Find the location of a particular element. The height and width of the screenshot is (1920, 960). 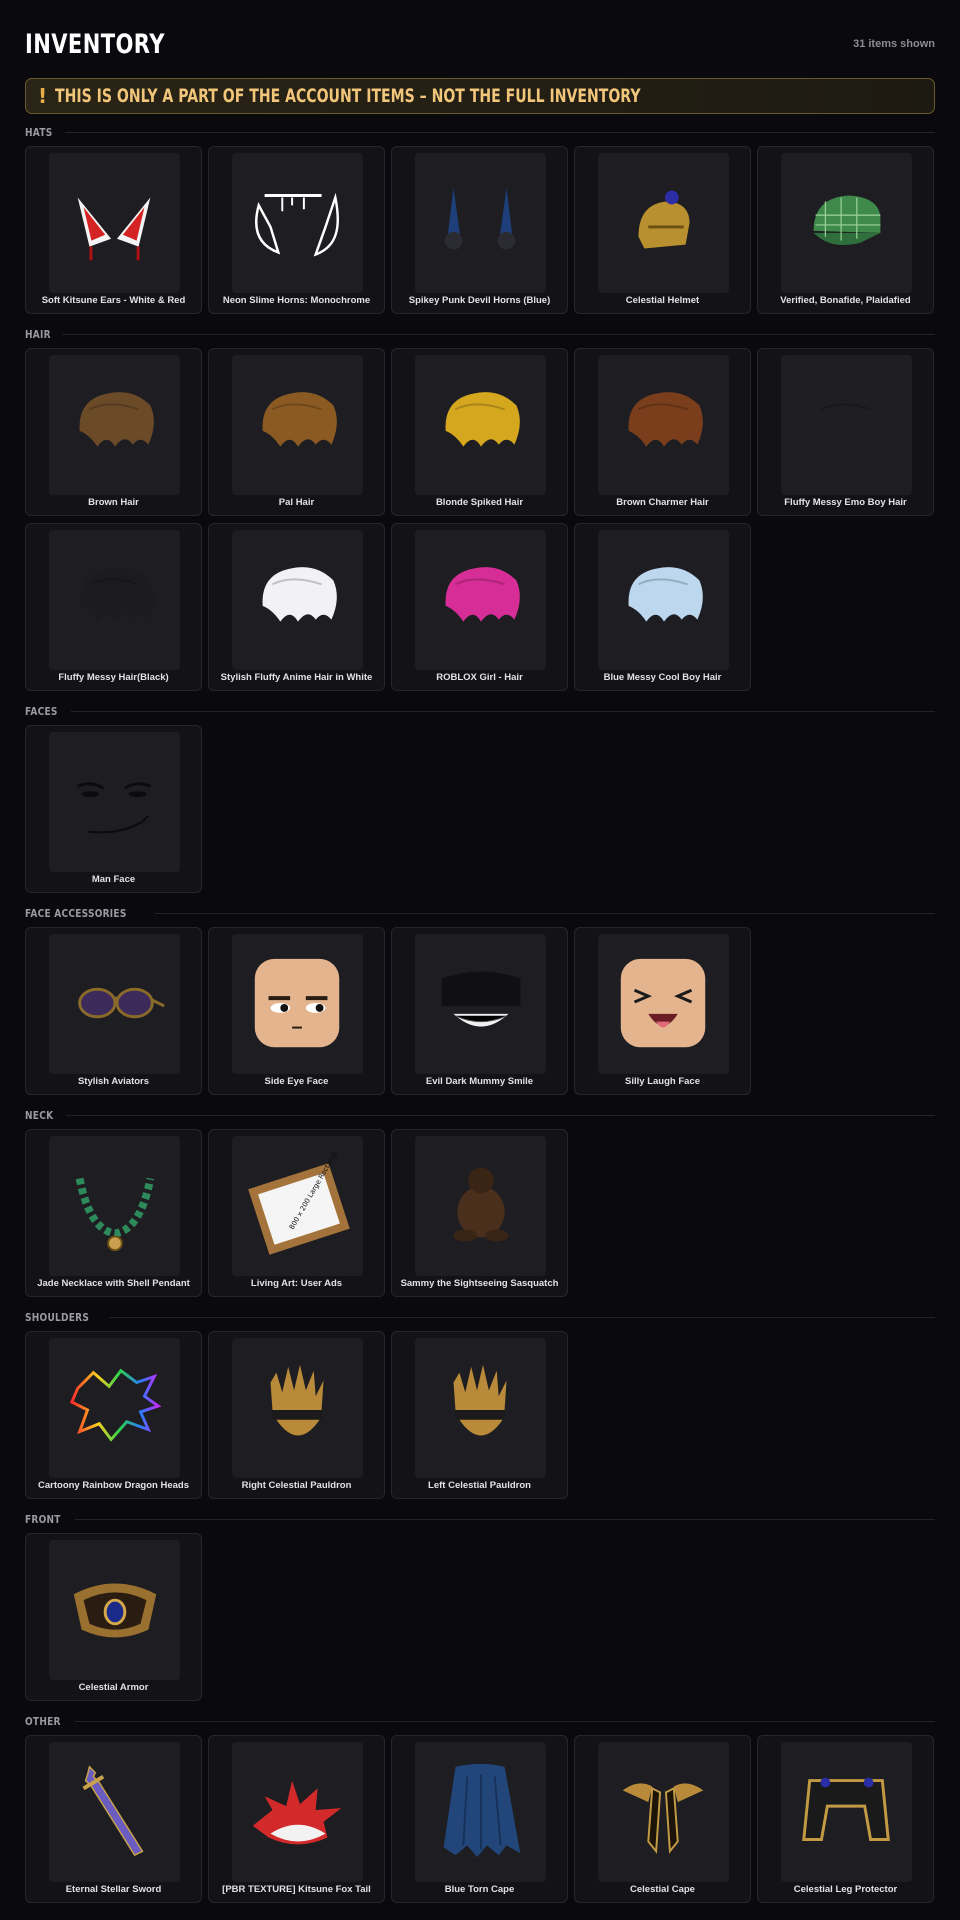

item-grid: Celestial Armor is located at coordinates (480, 1617).